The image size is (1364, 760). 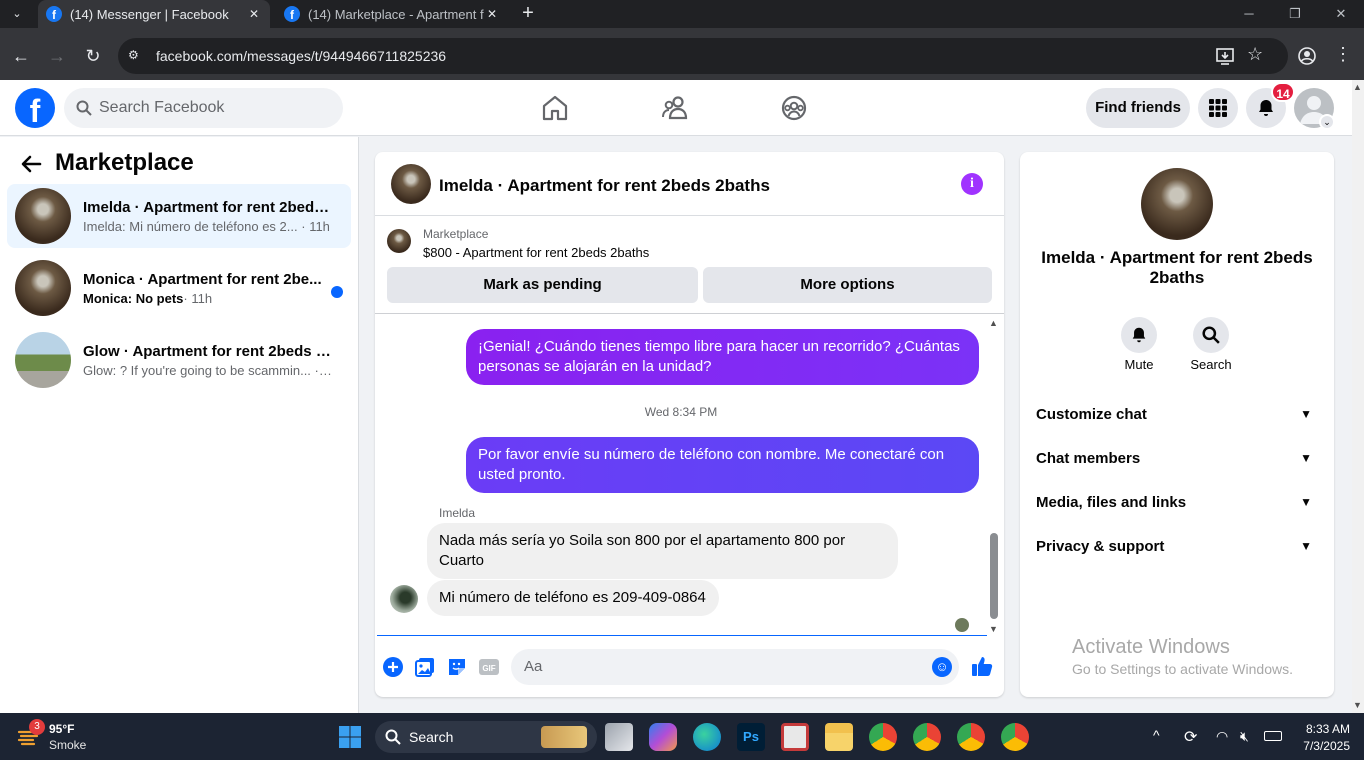 I want to click on find-friends-button: Find friends, so click(x=1138, y=108).